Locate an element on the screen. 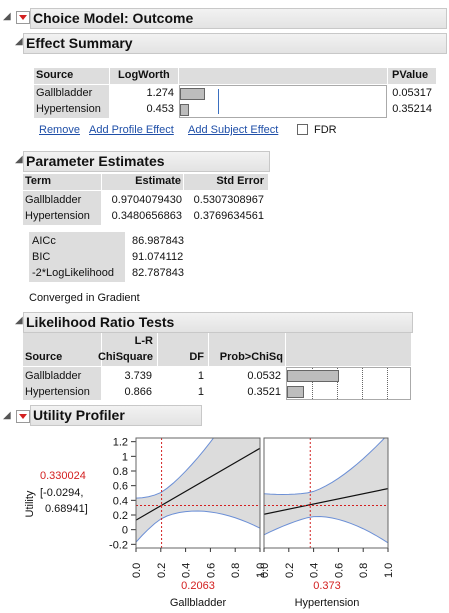 The width and height of the screenshot is (449, 613). fit-label-bic: BIC is located at coordinates (41, 257).